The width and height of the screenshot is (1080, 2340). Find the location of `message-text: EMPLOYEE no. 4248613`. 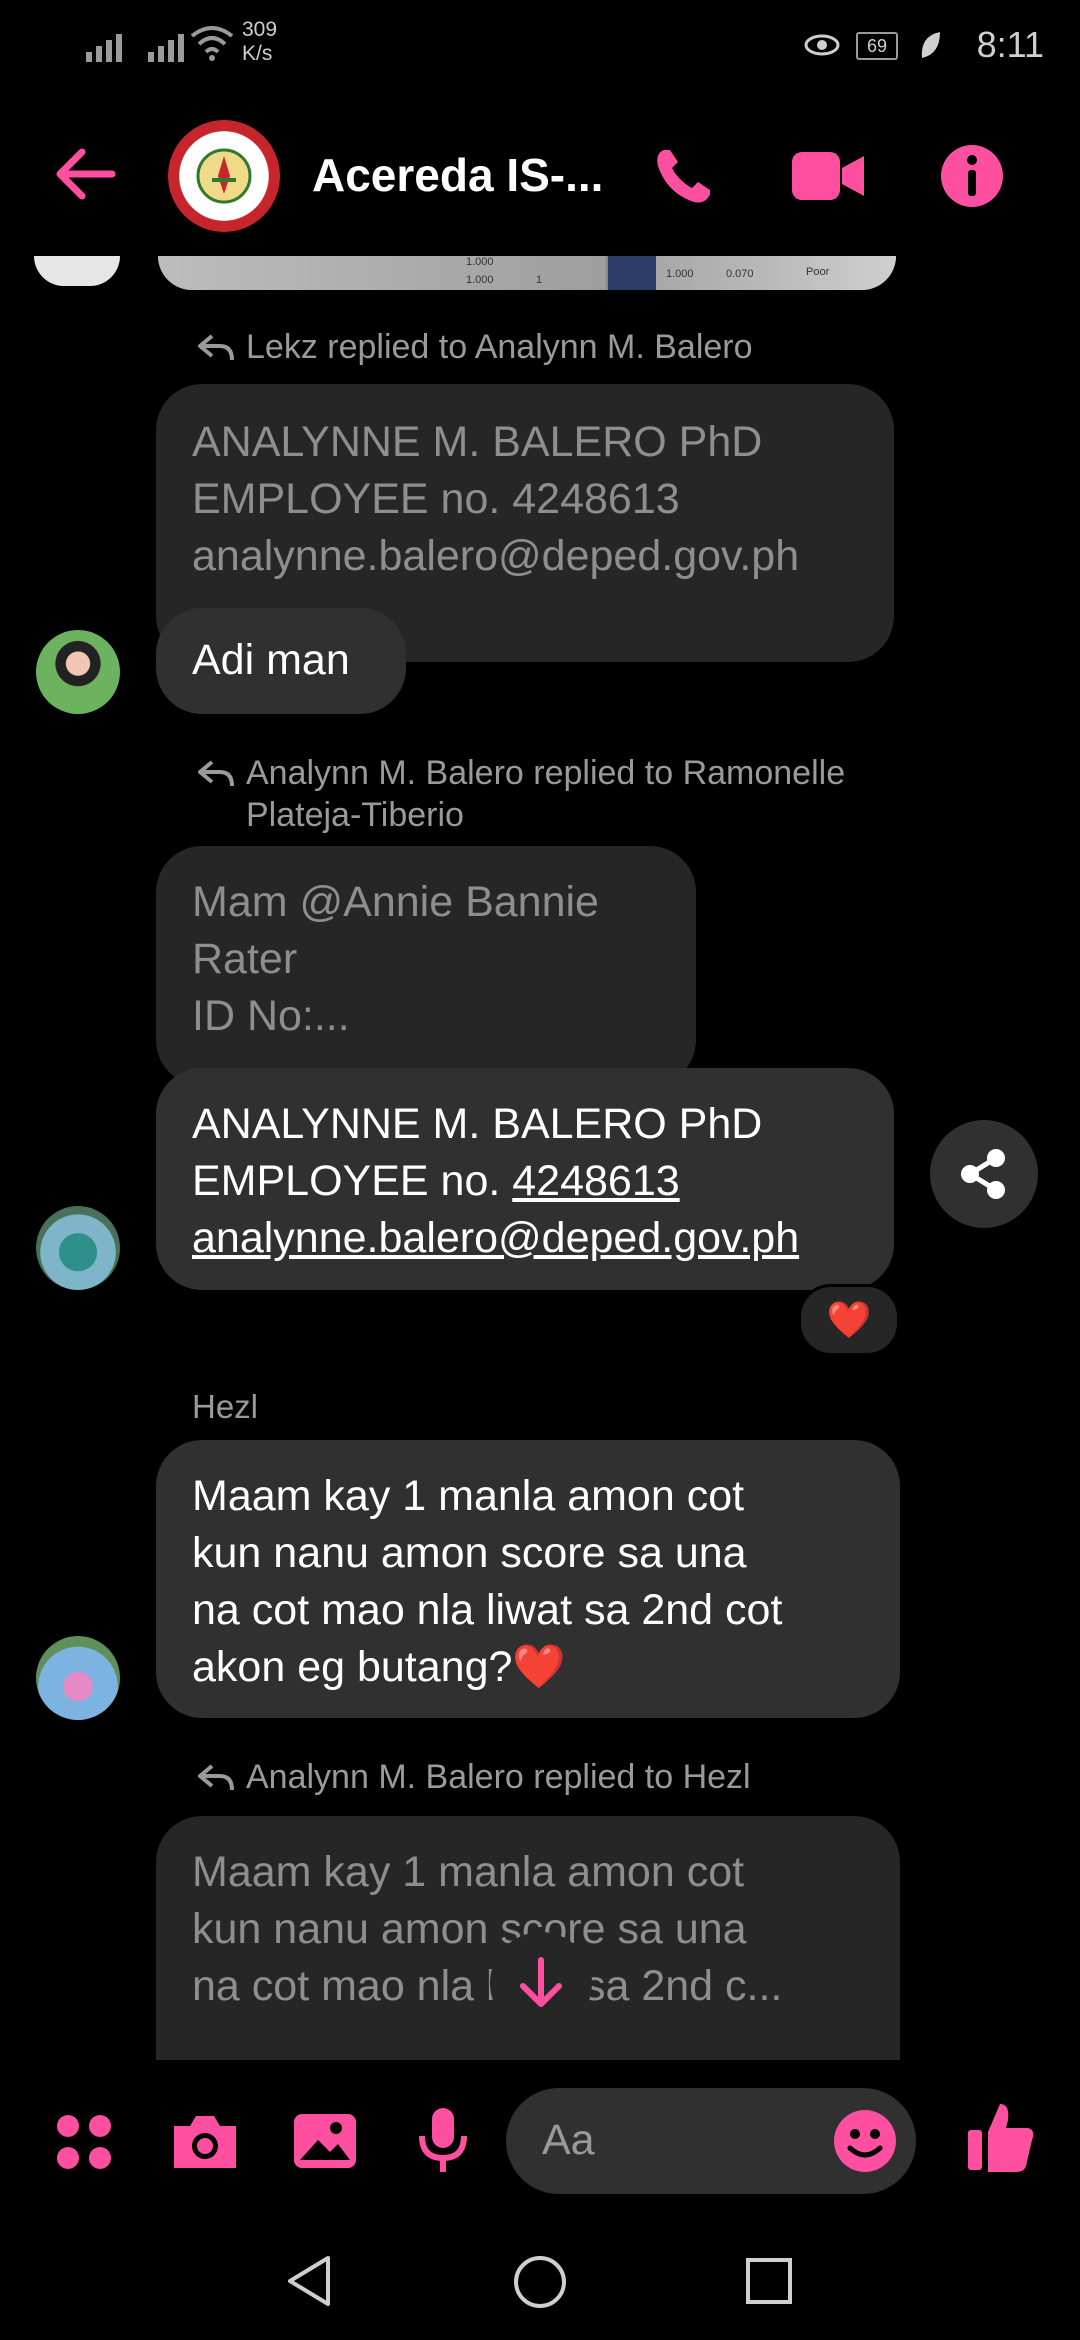

message-text: EMPLOYEE no. 4248613 is located at coordinates (495, 1181).